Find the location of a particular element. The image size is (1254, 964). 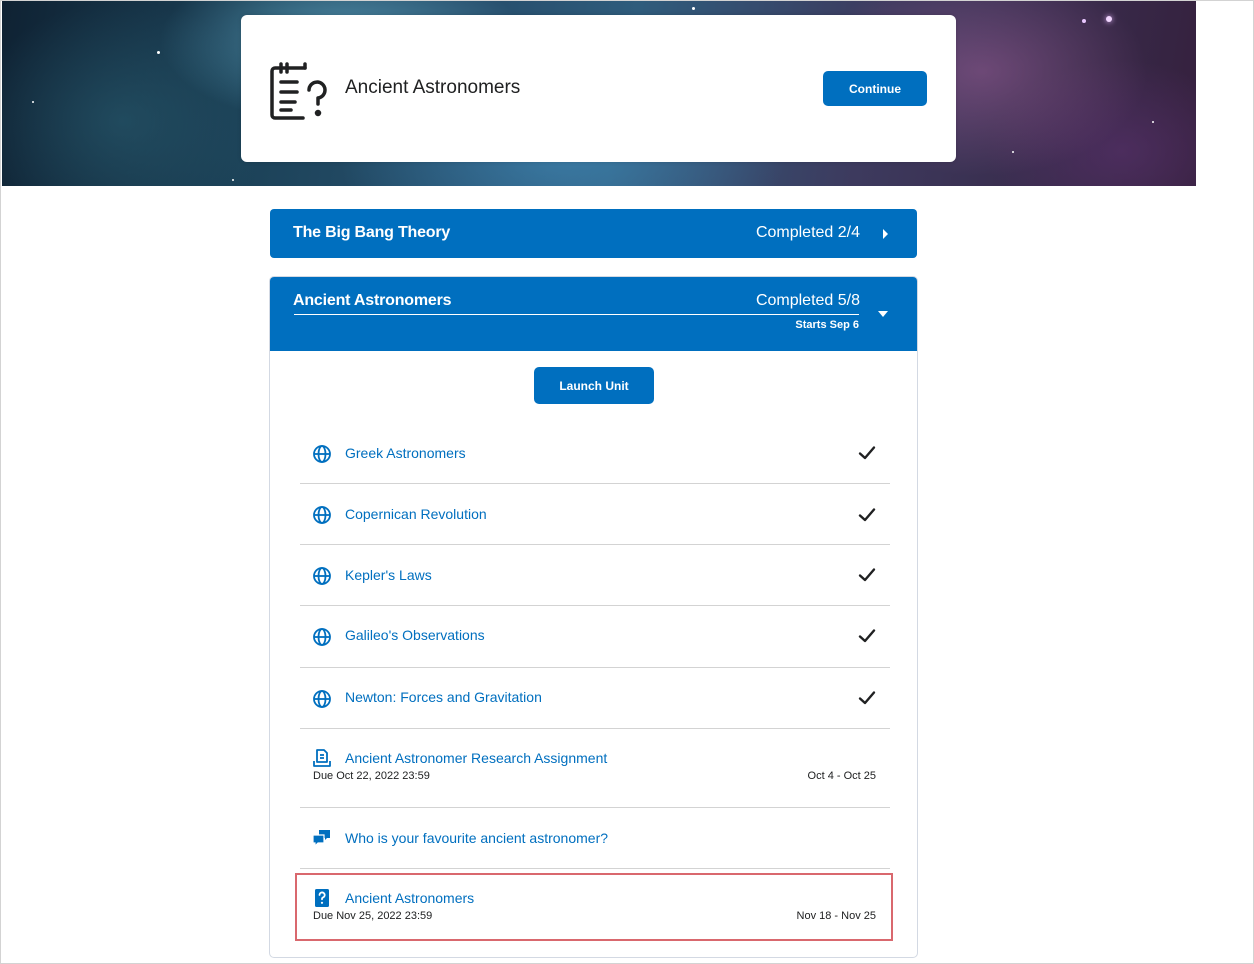

due-date: Due Oct 22, 2022 23:59 is located at coordinates (371, 776).